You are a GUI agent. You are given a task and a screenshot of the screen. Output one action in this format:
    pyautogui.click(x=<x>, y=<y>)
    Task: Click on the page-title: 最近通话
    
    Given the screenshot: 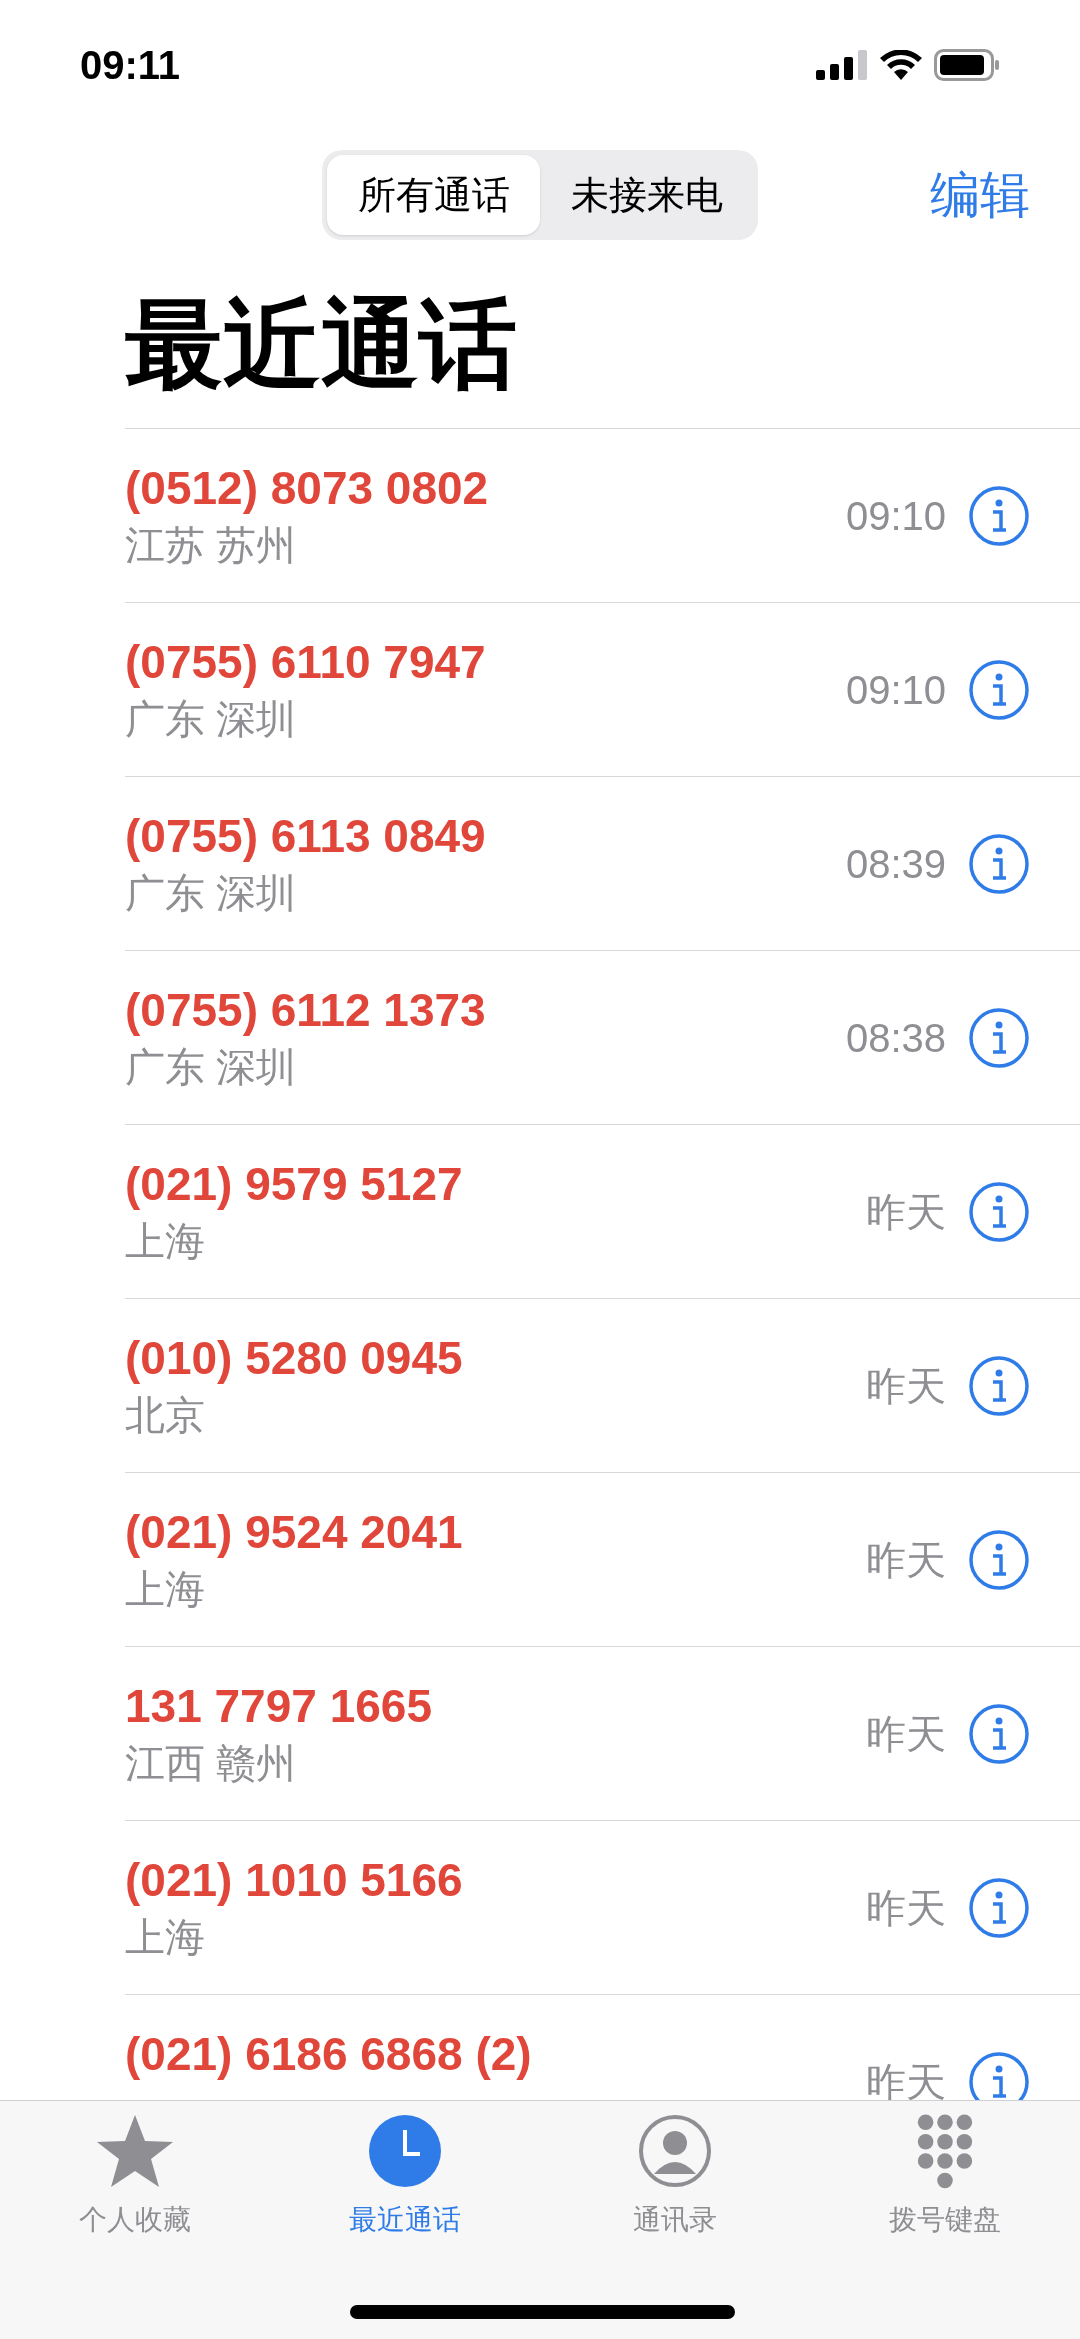 What is the action you would take?
    pyautogui.click(x=321, y=344)
    